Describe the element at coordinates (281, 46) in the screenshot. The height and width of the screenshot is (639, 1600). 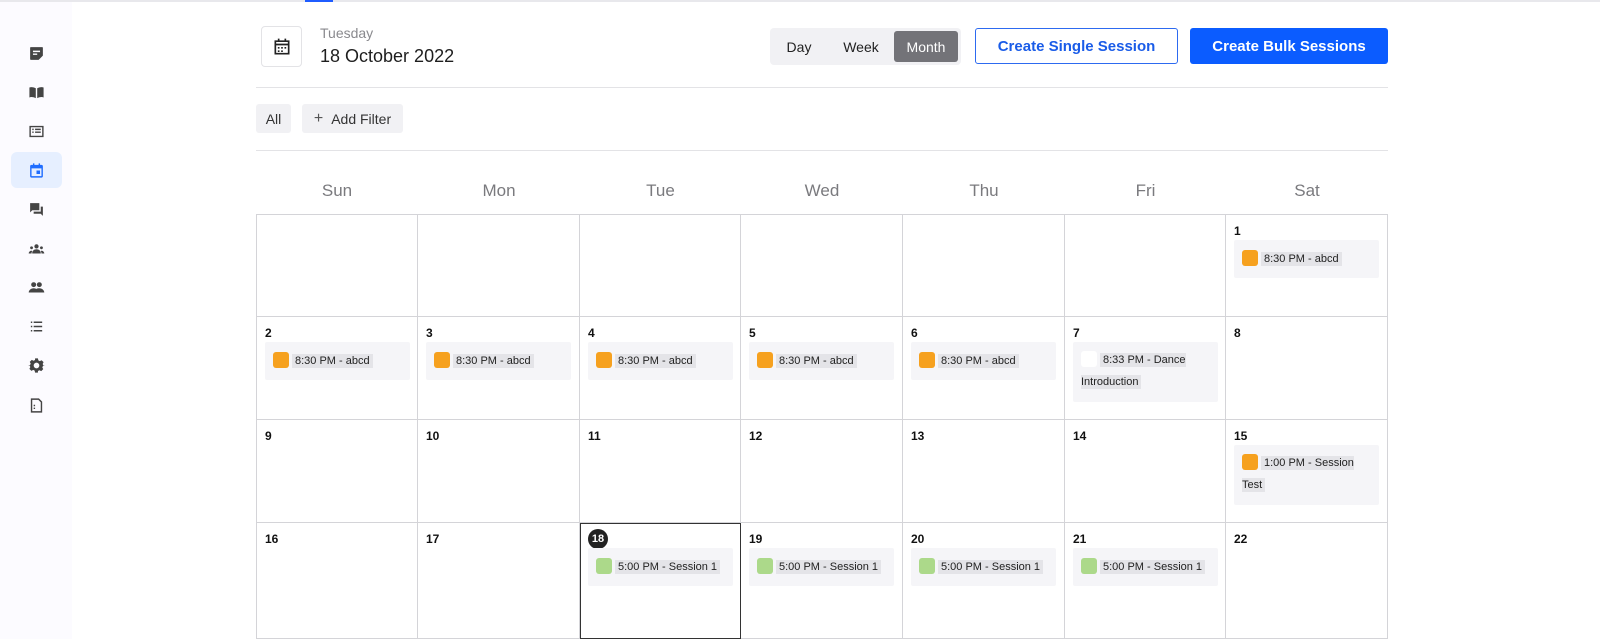
I see `date-picker-button` at that location.